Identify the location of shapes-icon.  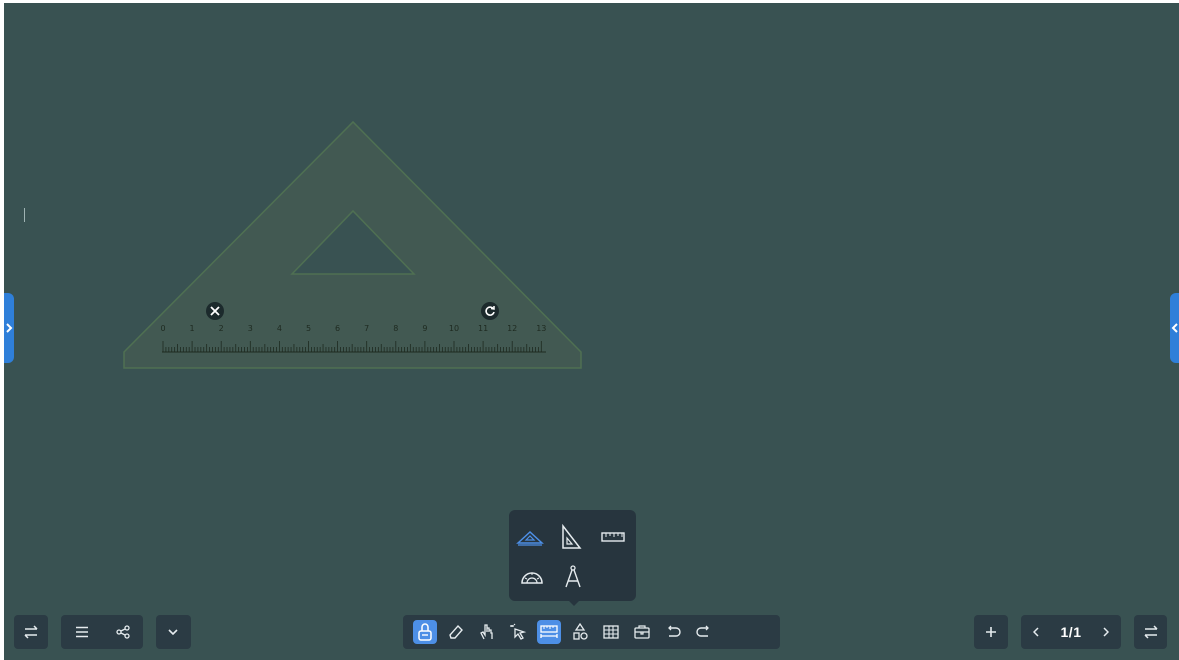
(580, 631).